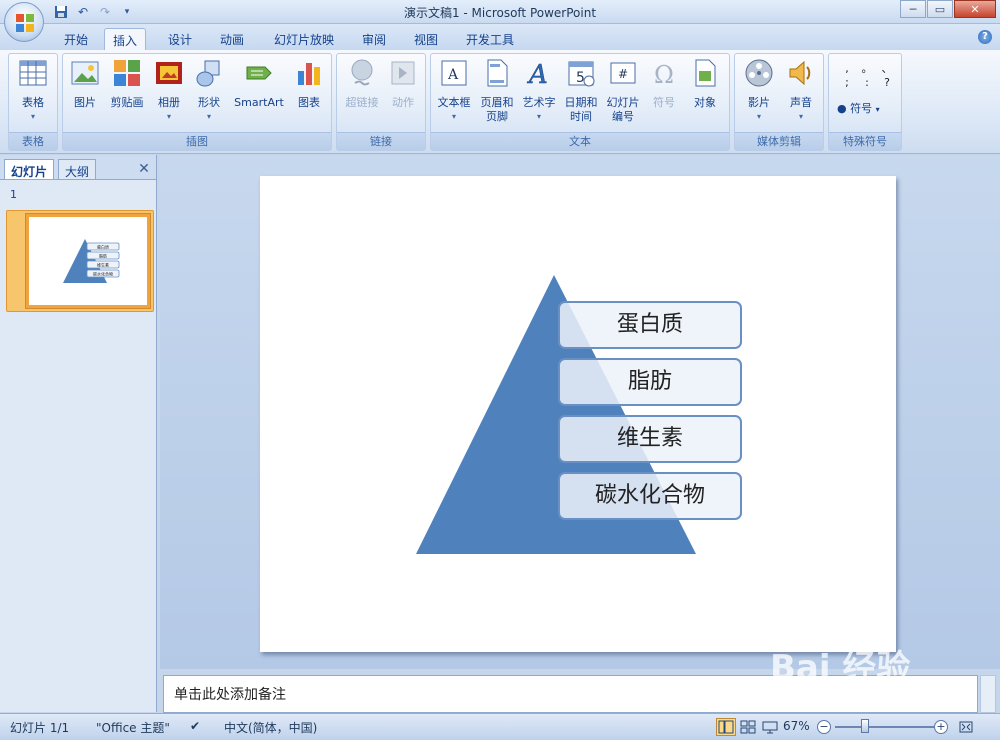 This screenshot has width=1000, height=740. I want to click on normal-view-button, so click(726, 727).